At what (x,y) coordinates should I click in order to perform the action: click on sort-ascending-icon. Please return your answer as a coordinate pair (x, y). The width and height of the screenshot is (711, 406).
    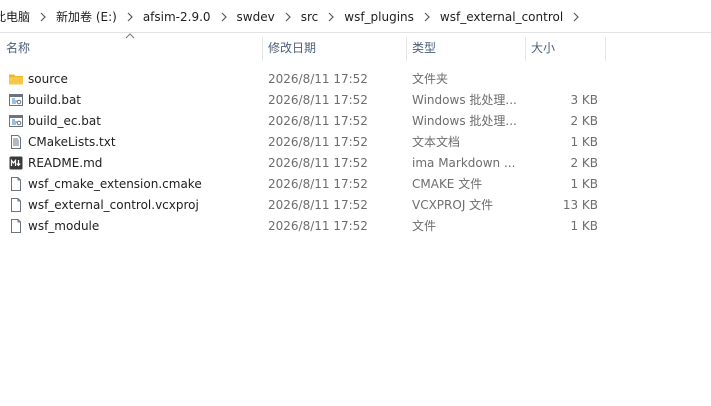
    Looking at the image, I should click on (130, 36).